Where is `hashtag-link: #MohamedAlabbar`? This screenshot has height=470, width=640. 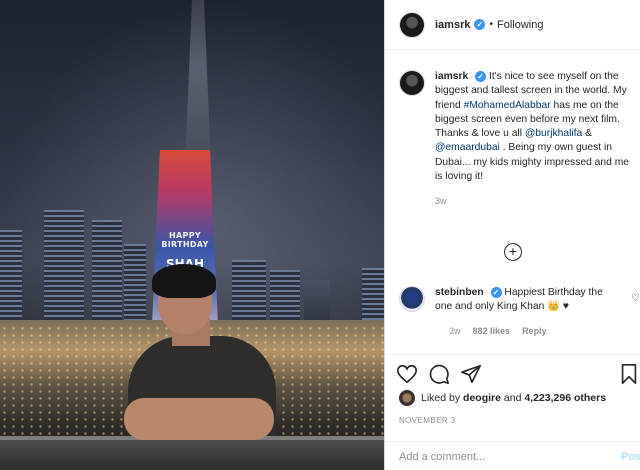 hashtag-link: #MohamedAlabbar is located at coordinates (507, 105).